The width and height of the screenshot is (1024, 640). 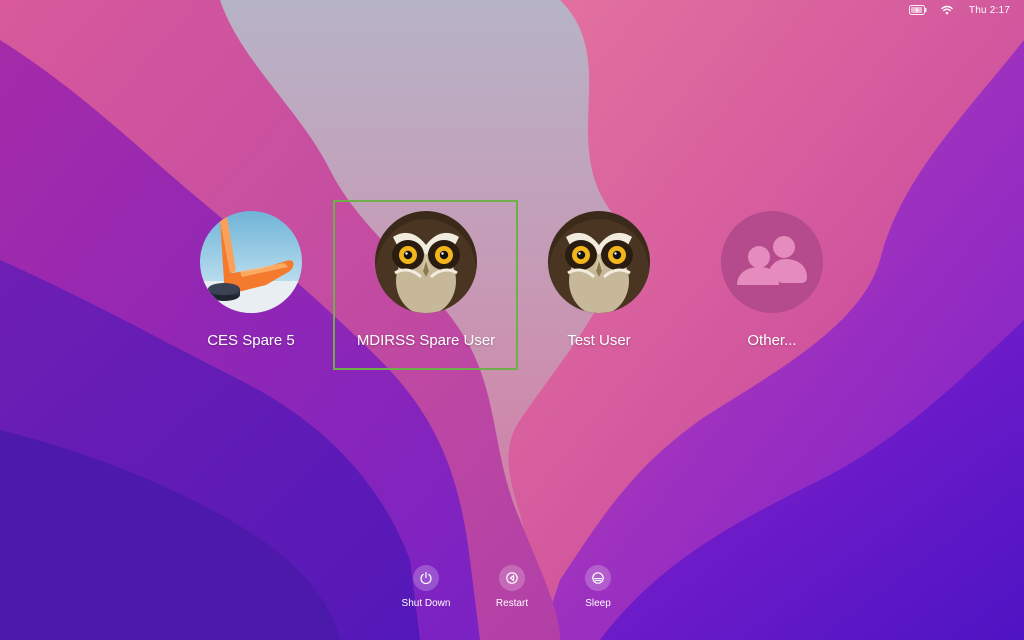 What do you see at coordinates (251, 262) in the screenshot?
I see `hockey-stick-avatar` at bounding box center [251, 262].